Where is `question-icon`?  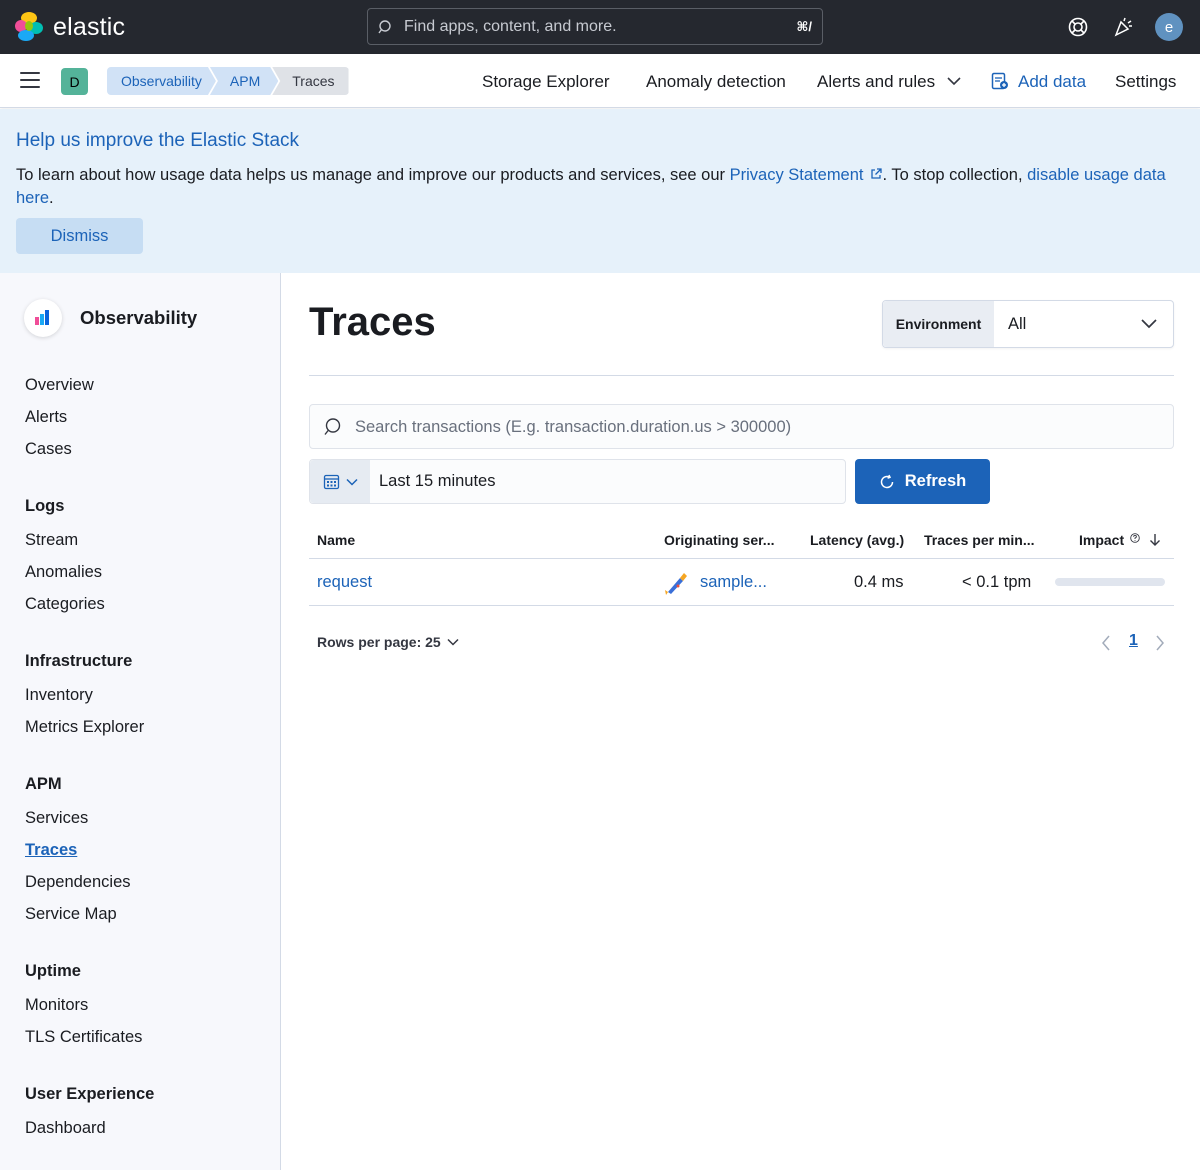 question-icon is located at coordinates (1135, 538).